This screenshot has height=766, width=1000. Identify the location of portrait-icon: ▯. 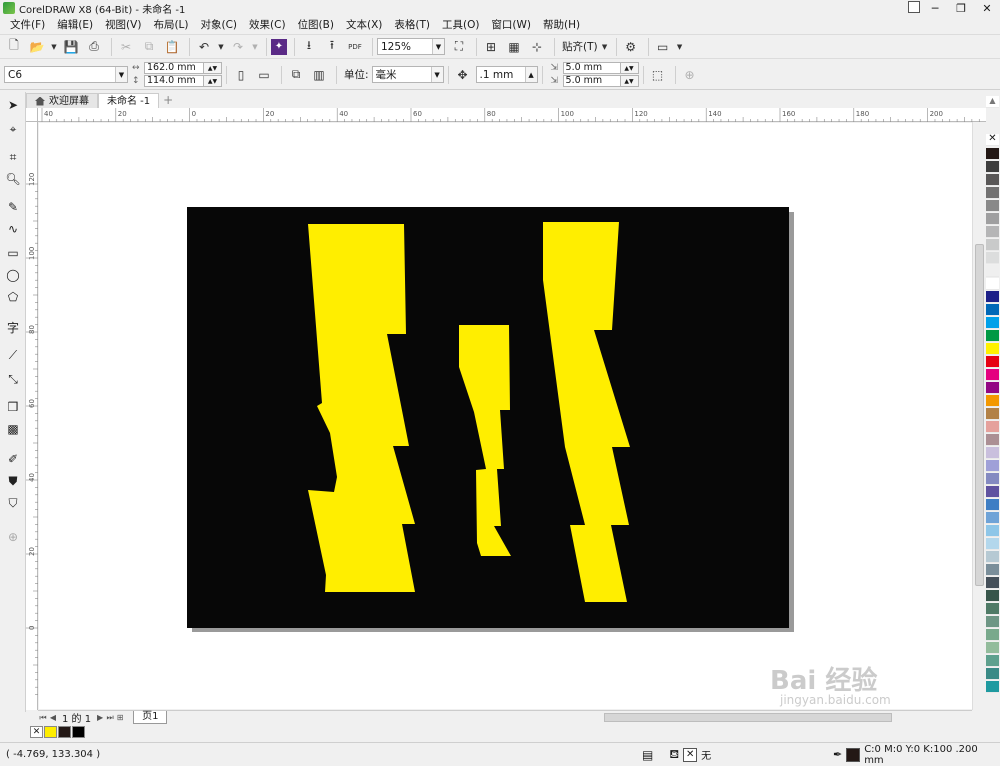
(241, 75).